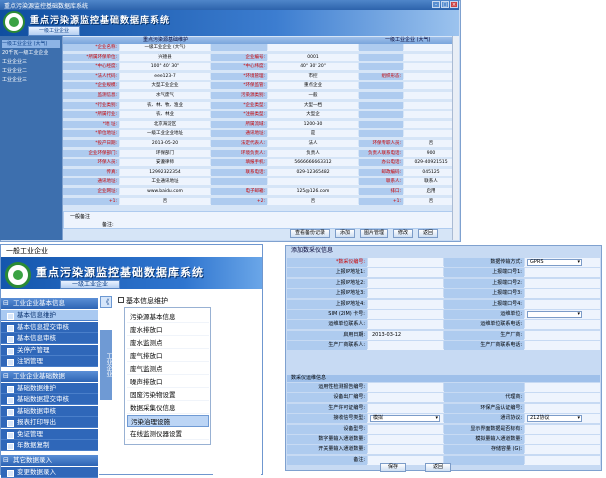 The height and width of the screenshot is (478, 606). Describe the element at coordinates (393, 467) in the screenshot. I see `form-button: 保存` at that location.